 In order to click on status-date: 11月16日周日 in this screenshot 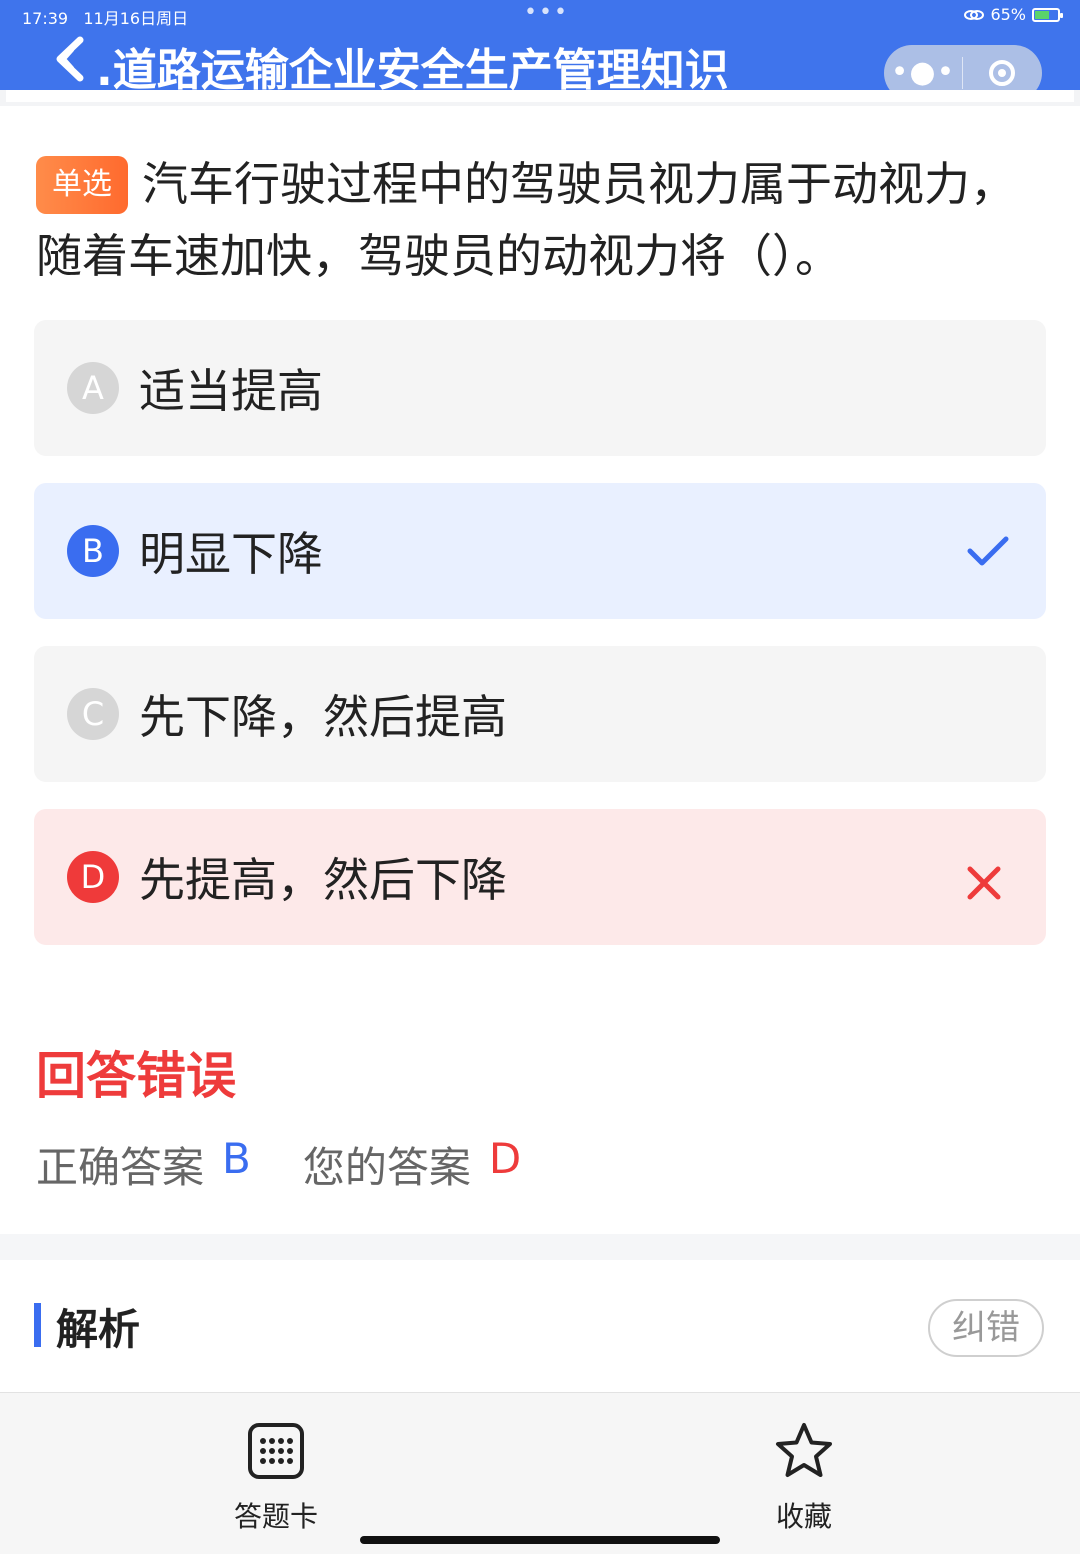, I will do `click(136, 18)`.